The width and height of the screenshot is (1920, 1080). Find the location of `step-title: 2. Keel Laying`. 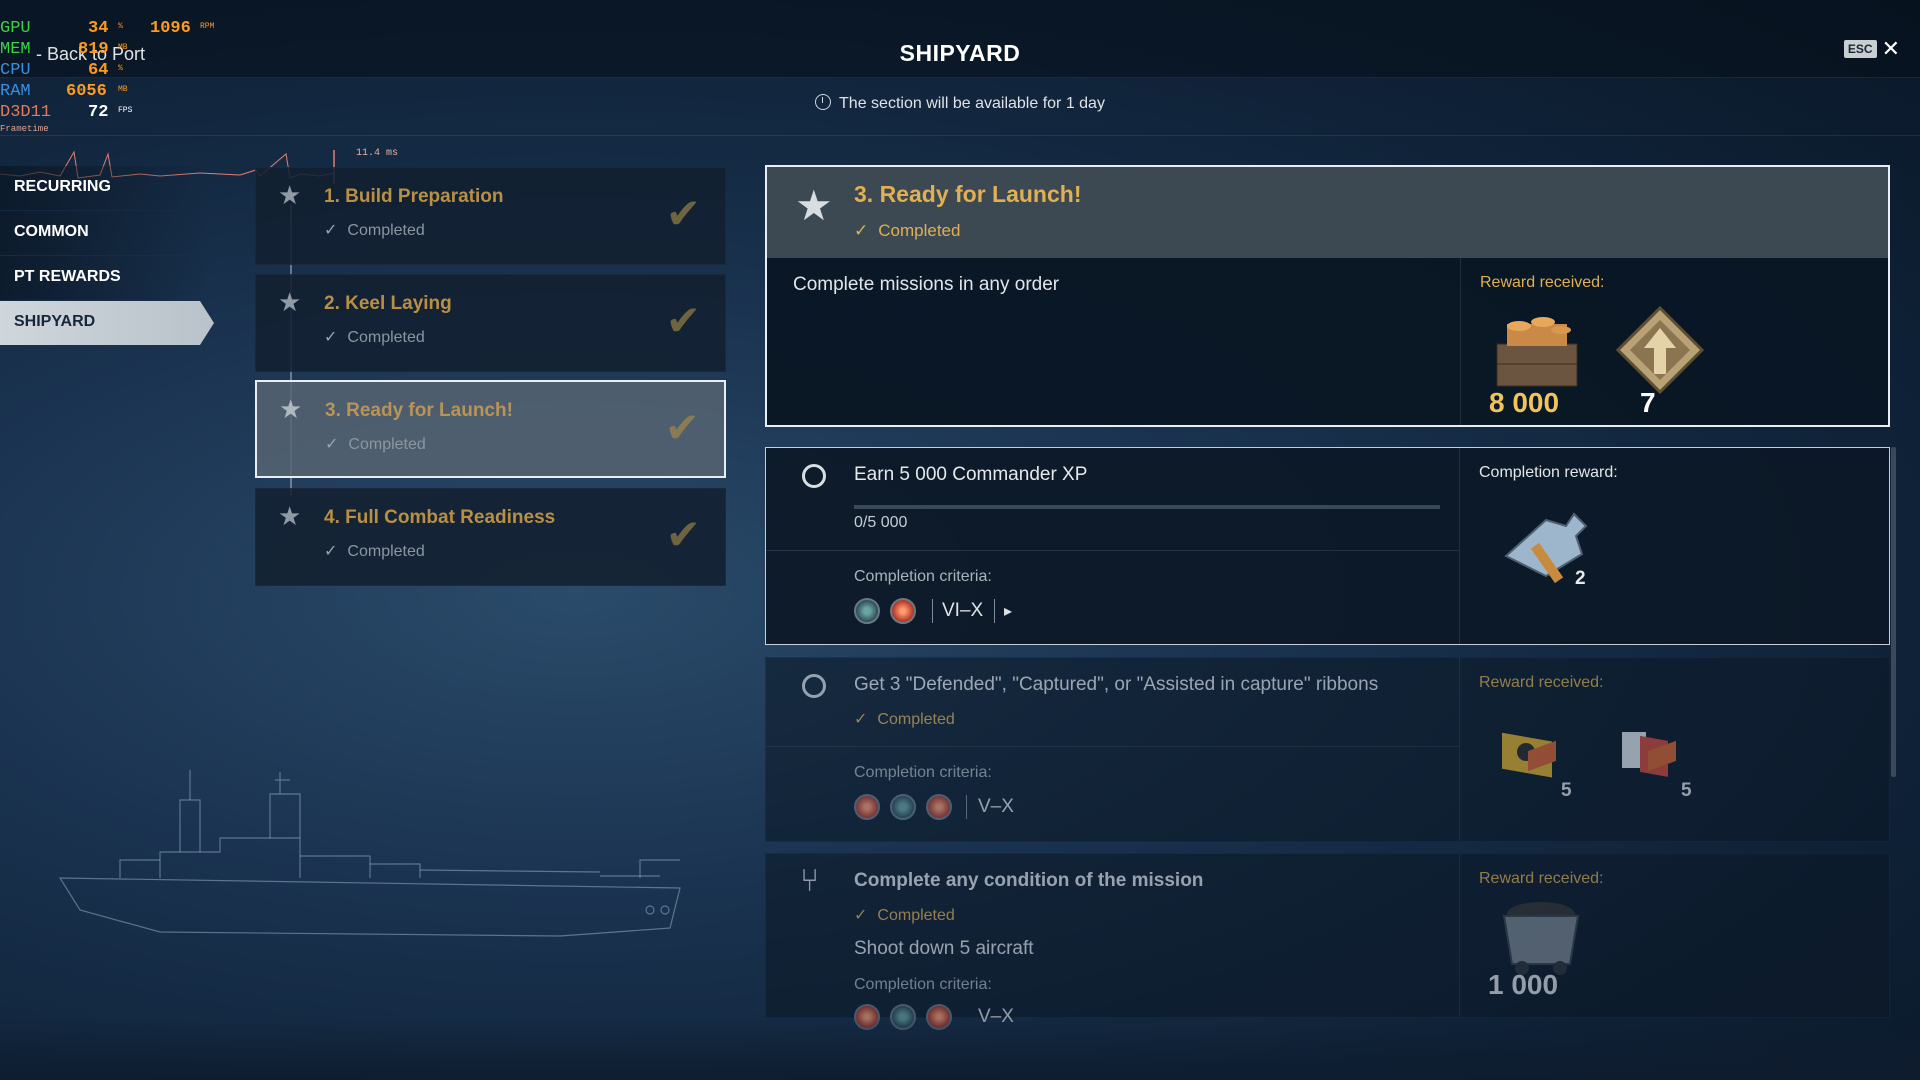

step-title: 2. Keel Laying is located at coordinates (388, 303).